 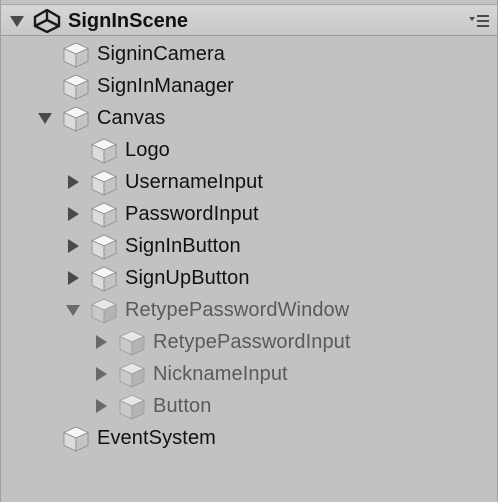 I want to click on hierarchy-item-label: EventSystem, so click(x=156, y=438).